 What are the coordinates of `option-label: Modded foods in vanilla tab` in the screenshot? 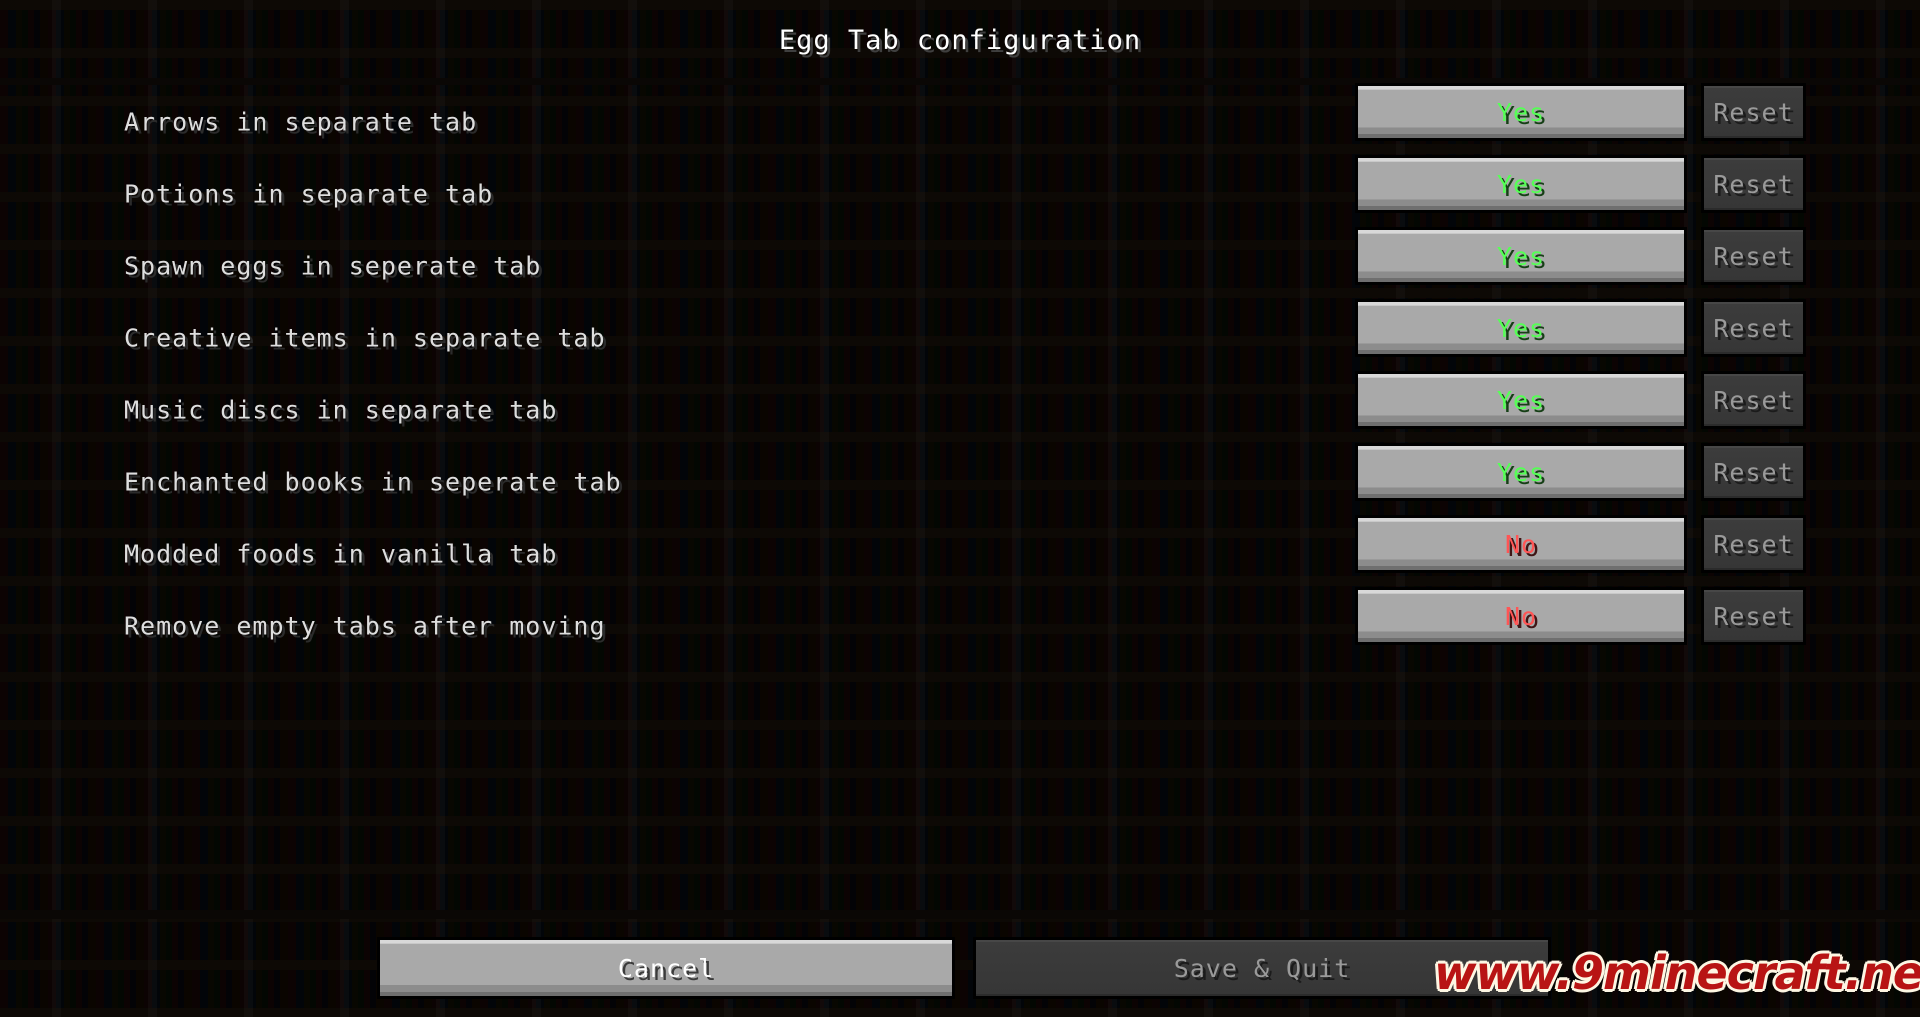 It's located at (341, 554).